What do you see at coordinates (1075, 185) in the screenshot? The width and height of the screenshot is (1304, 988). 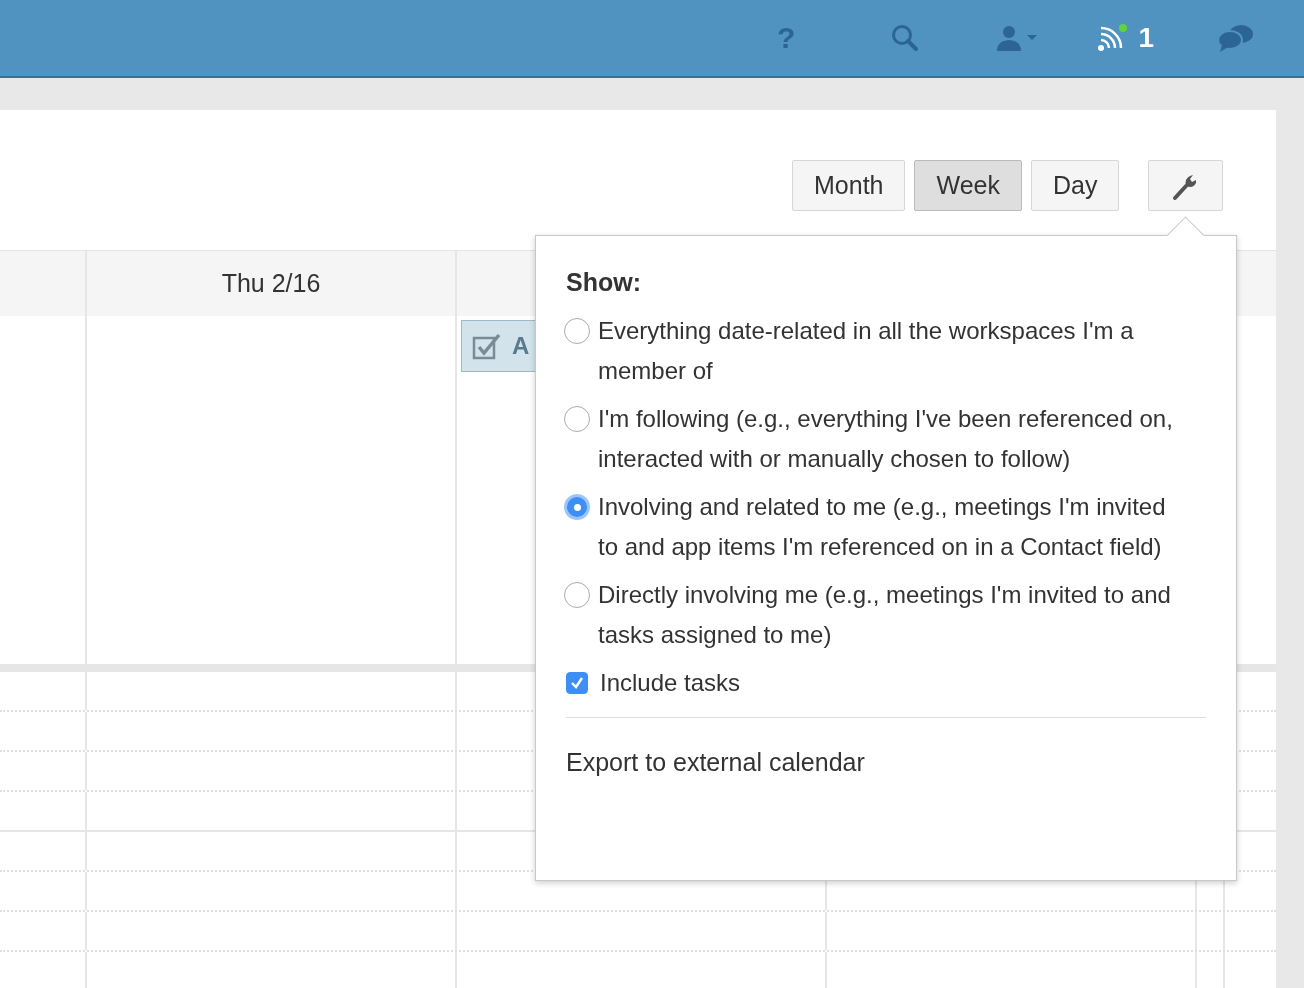 I see `view-button: Day` at bounding box center [1075, 185].